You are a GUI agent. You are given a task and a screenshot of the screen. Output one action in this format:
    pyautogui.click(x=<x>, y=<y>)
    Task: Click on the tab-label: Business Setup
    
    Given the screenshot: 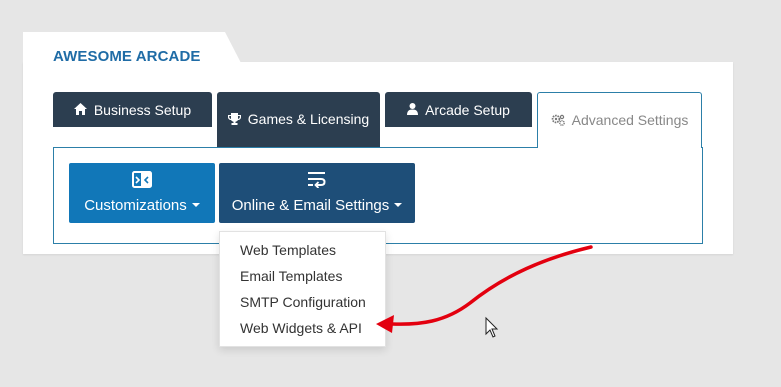 What is the action you would take?
    pyautogui.click(x=142, y=109)
    